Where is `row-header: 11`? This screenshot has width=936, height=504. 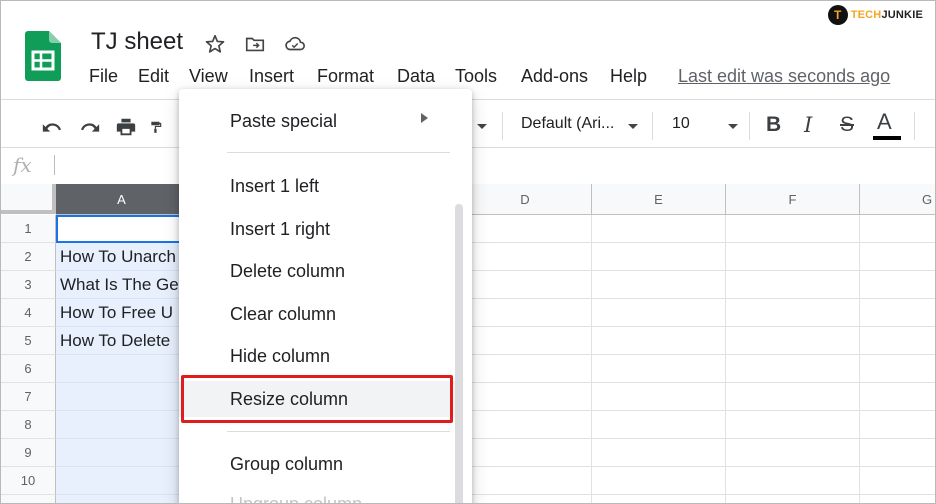
row-header: 11 is located at coordinates (28, 499).